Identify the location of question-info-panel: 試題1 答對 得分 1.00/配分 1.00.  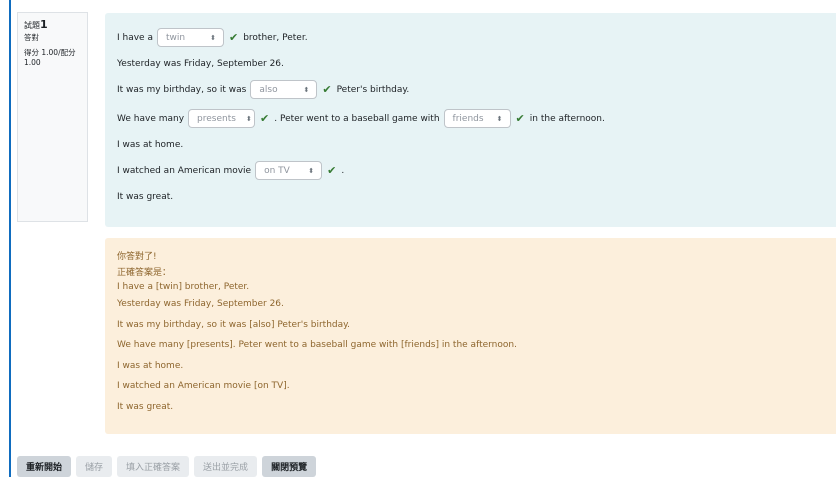
(52, 117).